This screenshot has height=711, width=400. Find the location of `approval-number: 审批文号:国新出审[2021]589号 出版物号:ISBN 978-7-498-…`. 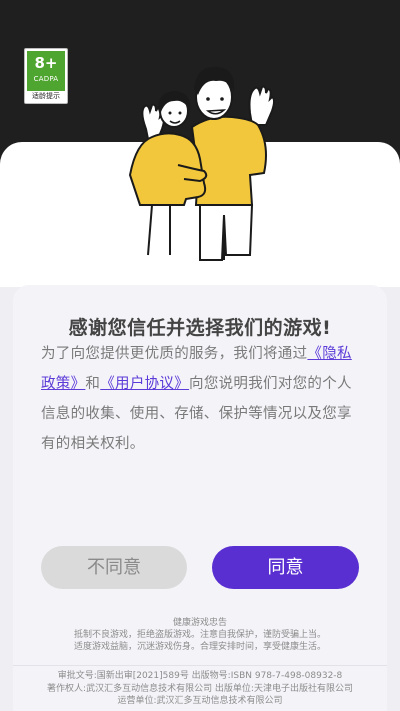

approval-number: 审批文号:国新出审[2021]589号 出版物号:ISBN 978-7-498-… is located at coordinates (200, 676).